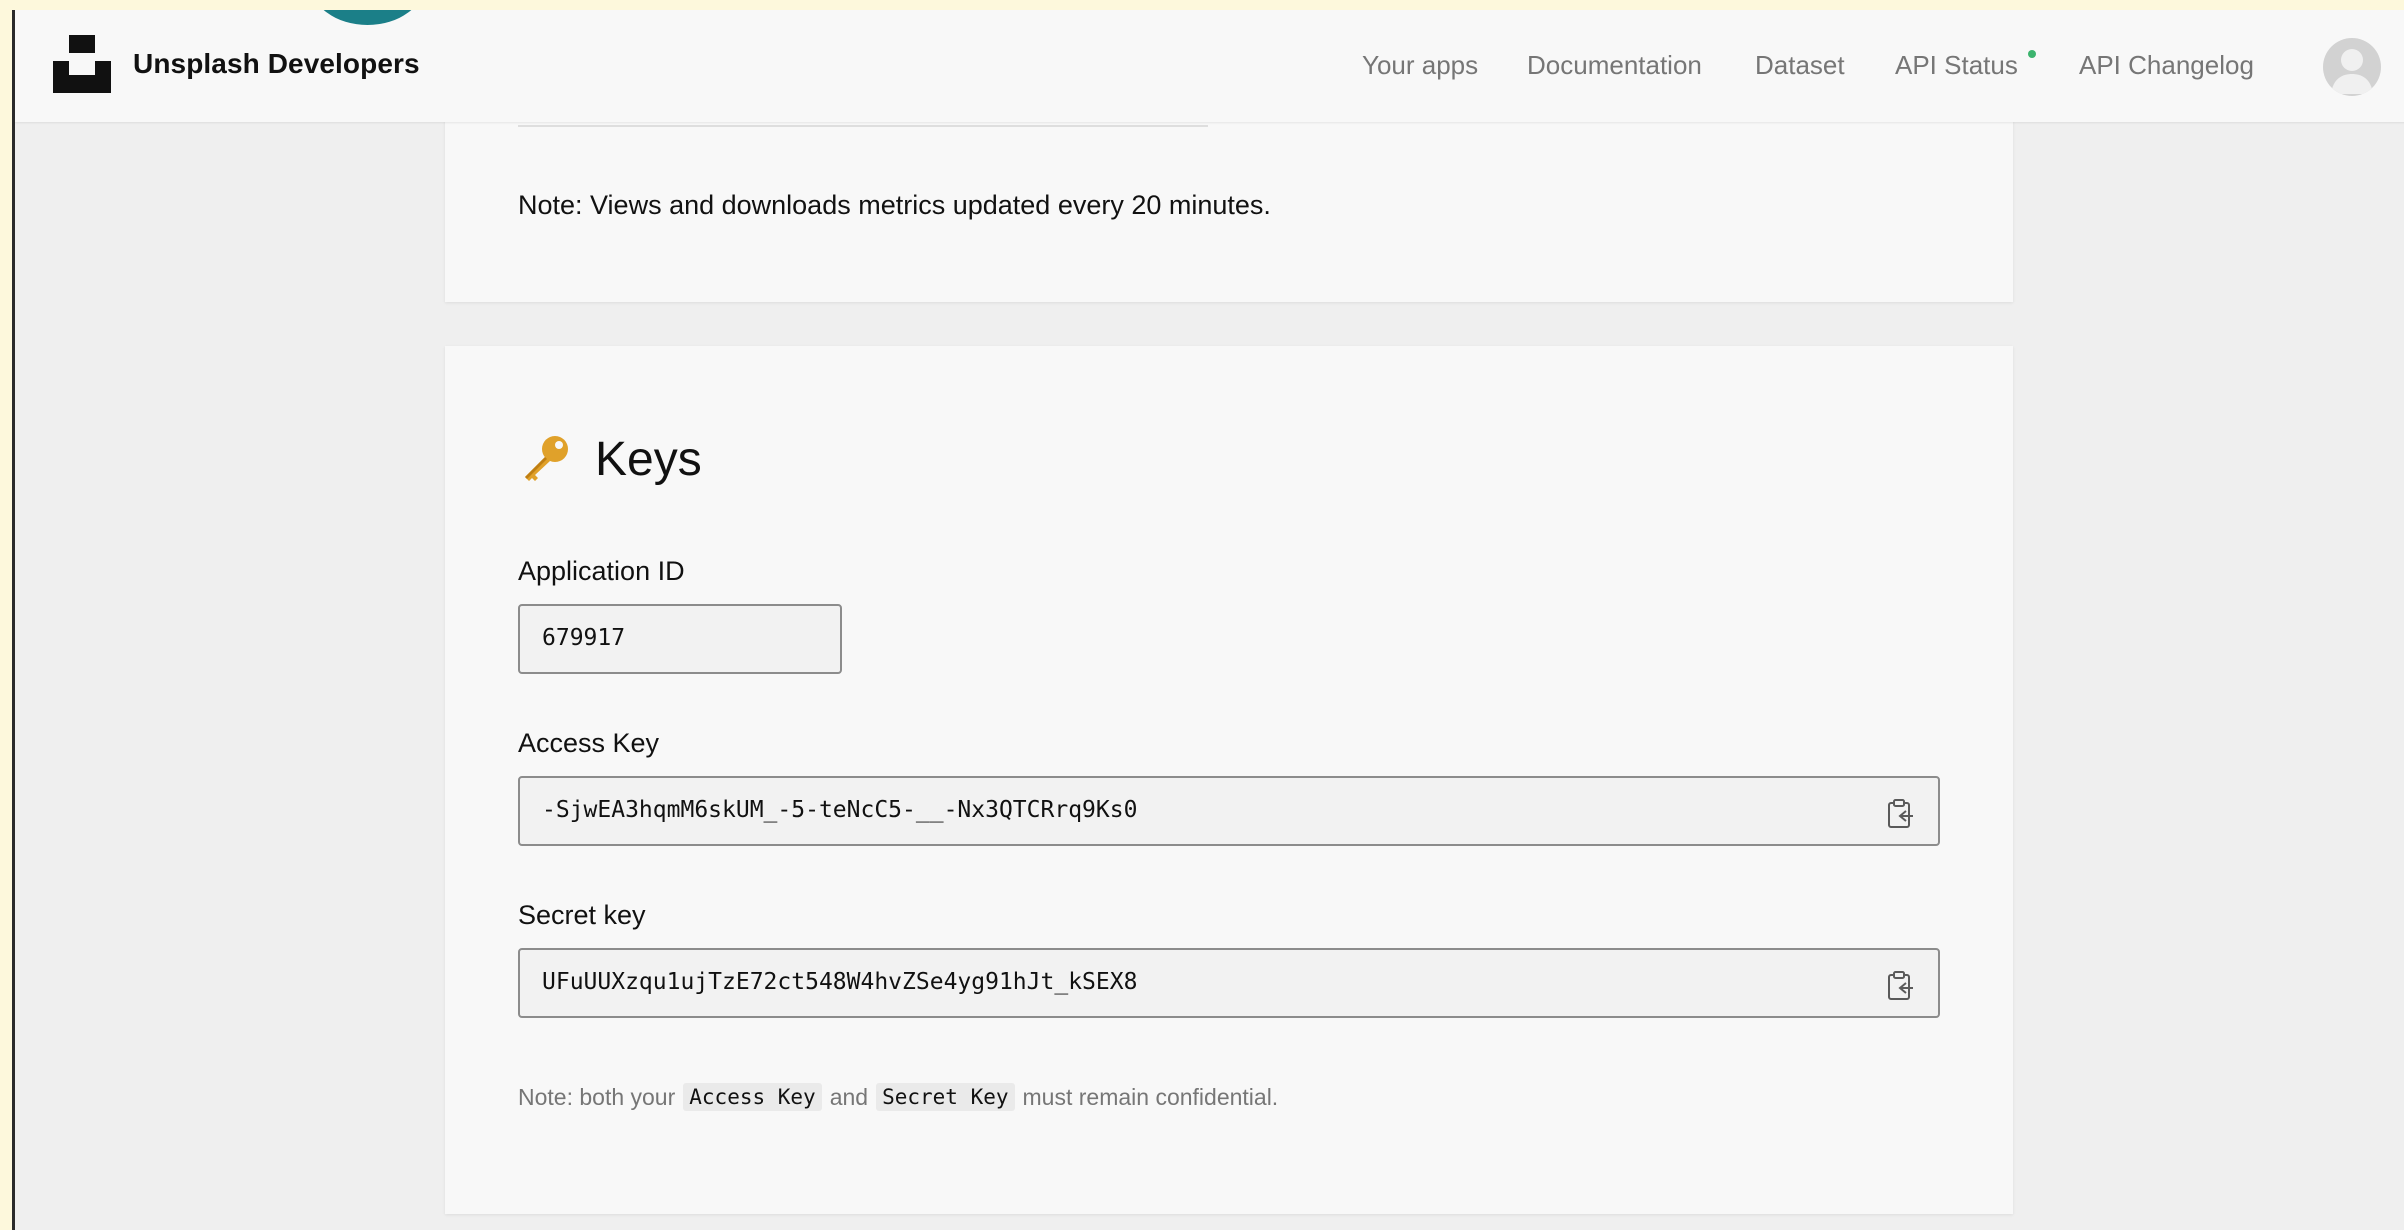 The width and height of the screenshot is (2404, 1230). I want to click on secret-key-label: Secret key, so click(582, 915).